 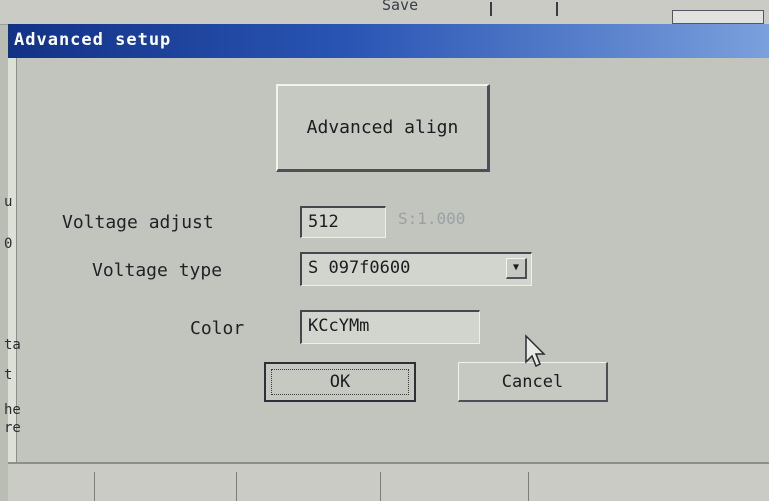 What do you see at coordinates (432, 218) in the screenshot?
I see `voltage-scale-readout: S:1.000` at bounding box center [432, 218].